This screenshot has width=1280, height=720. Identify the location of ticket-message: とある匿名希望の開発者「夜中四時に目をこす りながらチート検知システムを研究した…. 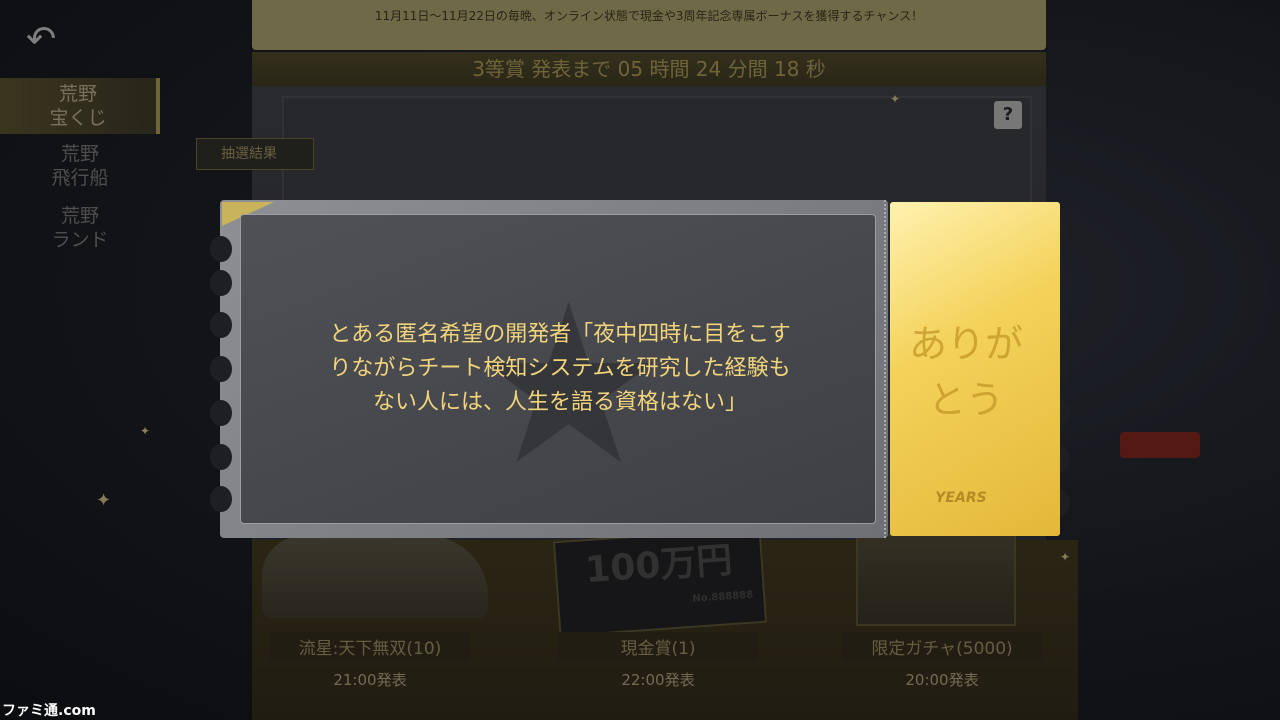
(560, 369).